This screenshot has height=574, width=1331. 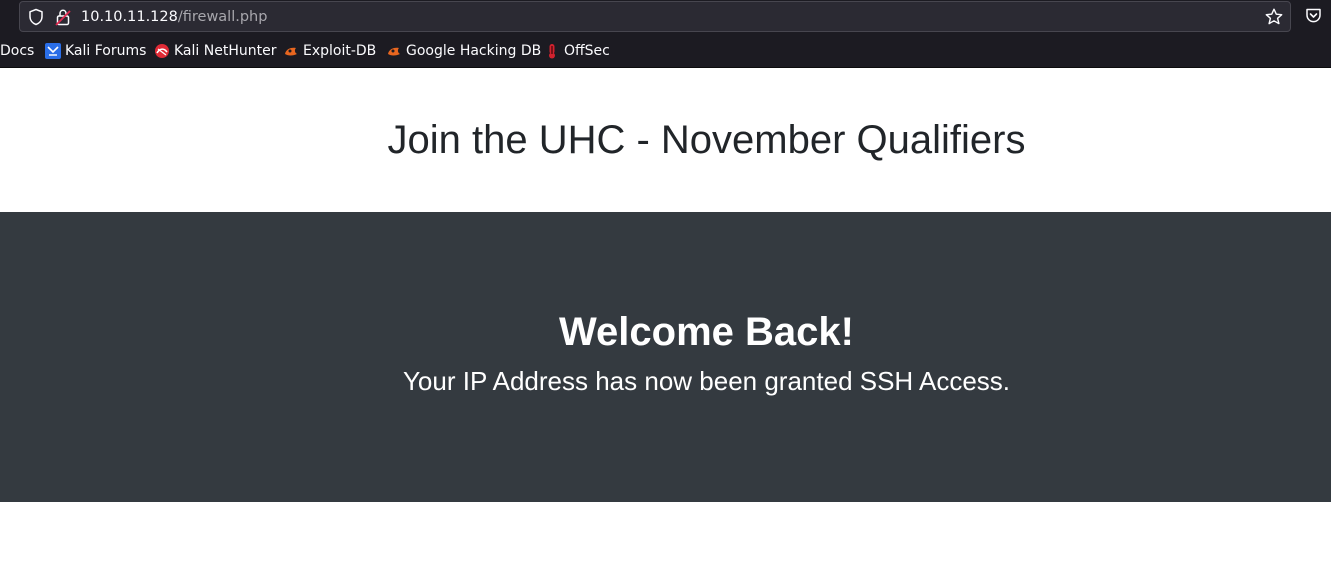 I want to click on tracking-protection-shield-icon, so click(x=36, y=17).